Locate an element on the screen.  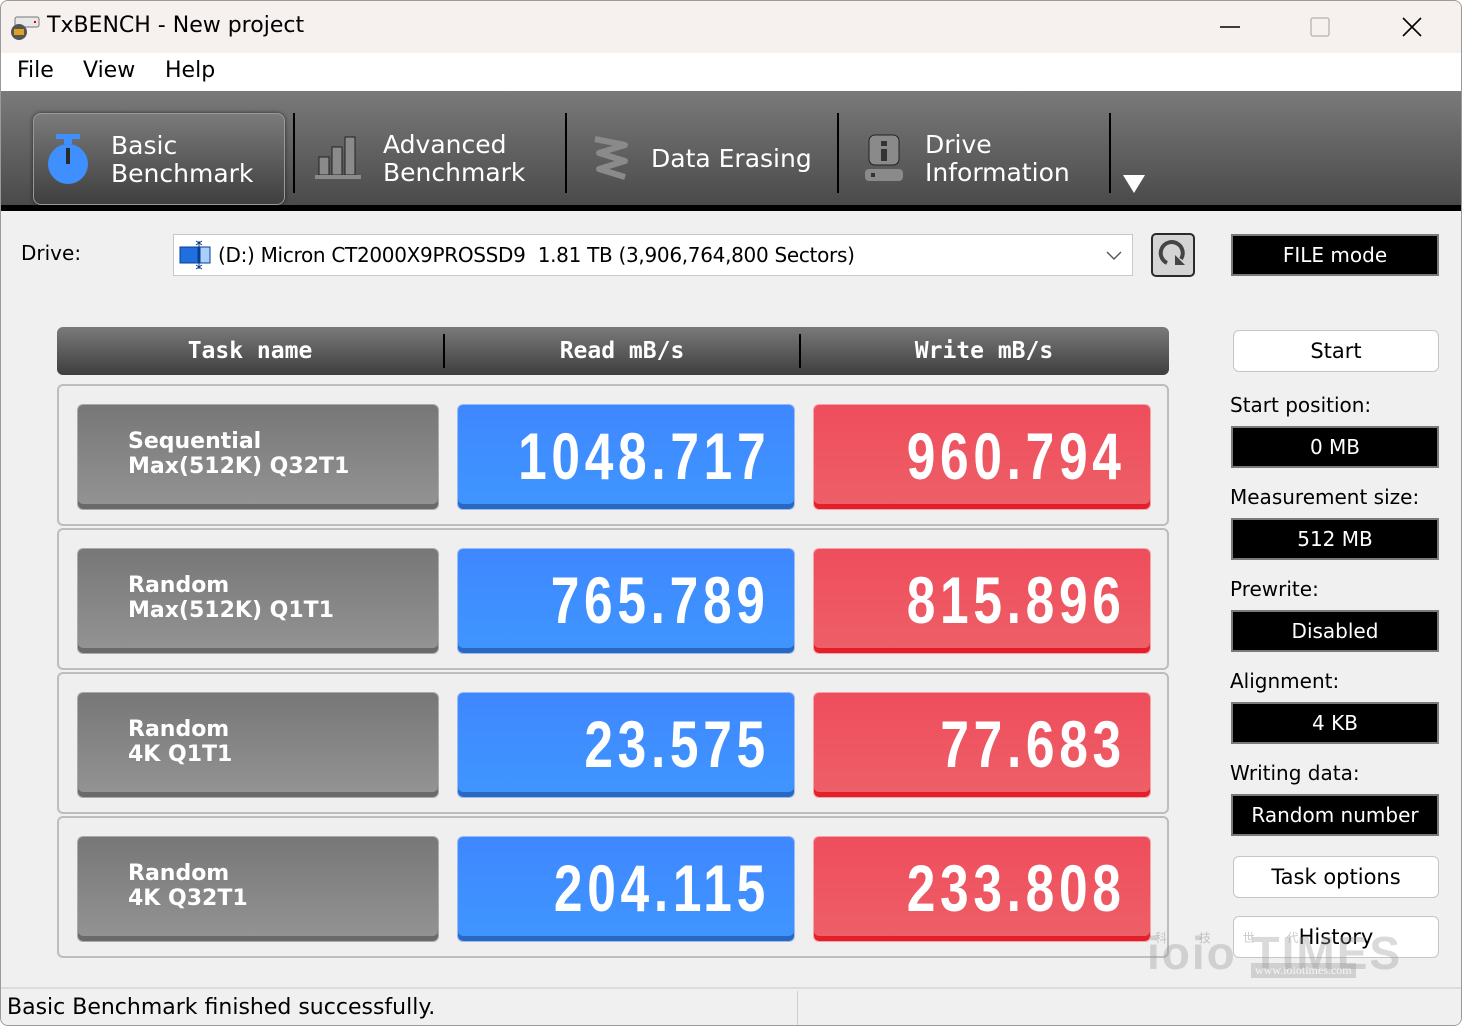
minimize-icon is located at coordinates (1230, 27).